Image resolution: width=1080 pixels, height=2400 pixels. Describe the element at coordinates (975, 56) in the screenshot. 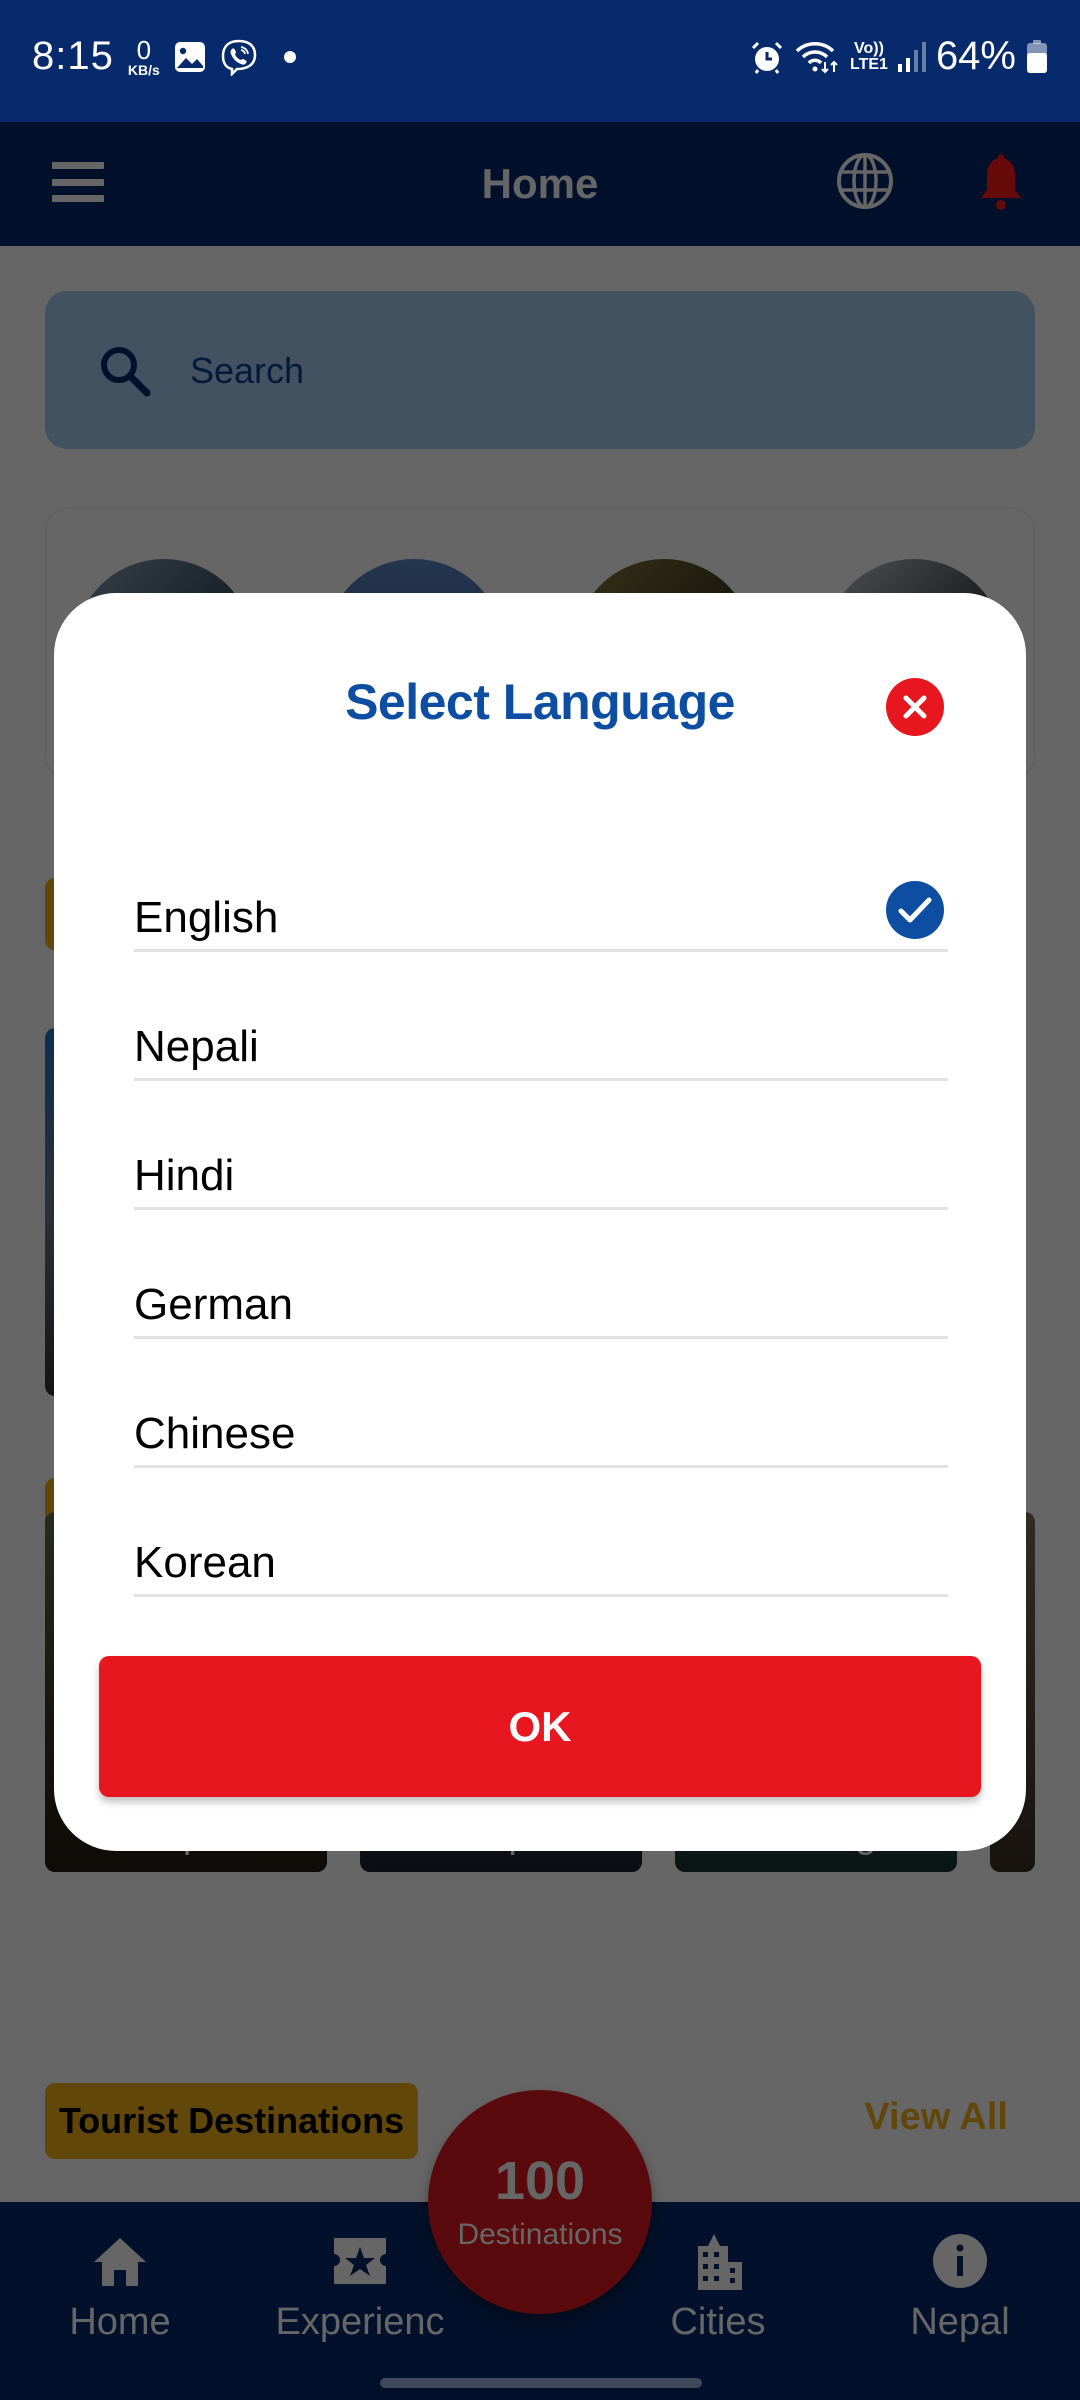

I see `battery-percent: 64%` at that location.